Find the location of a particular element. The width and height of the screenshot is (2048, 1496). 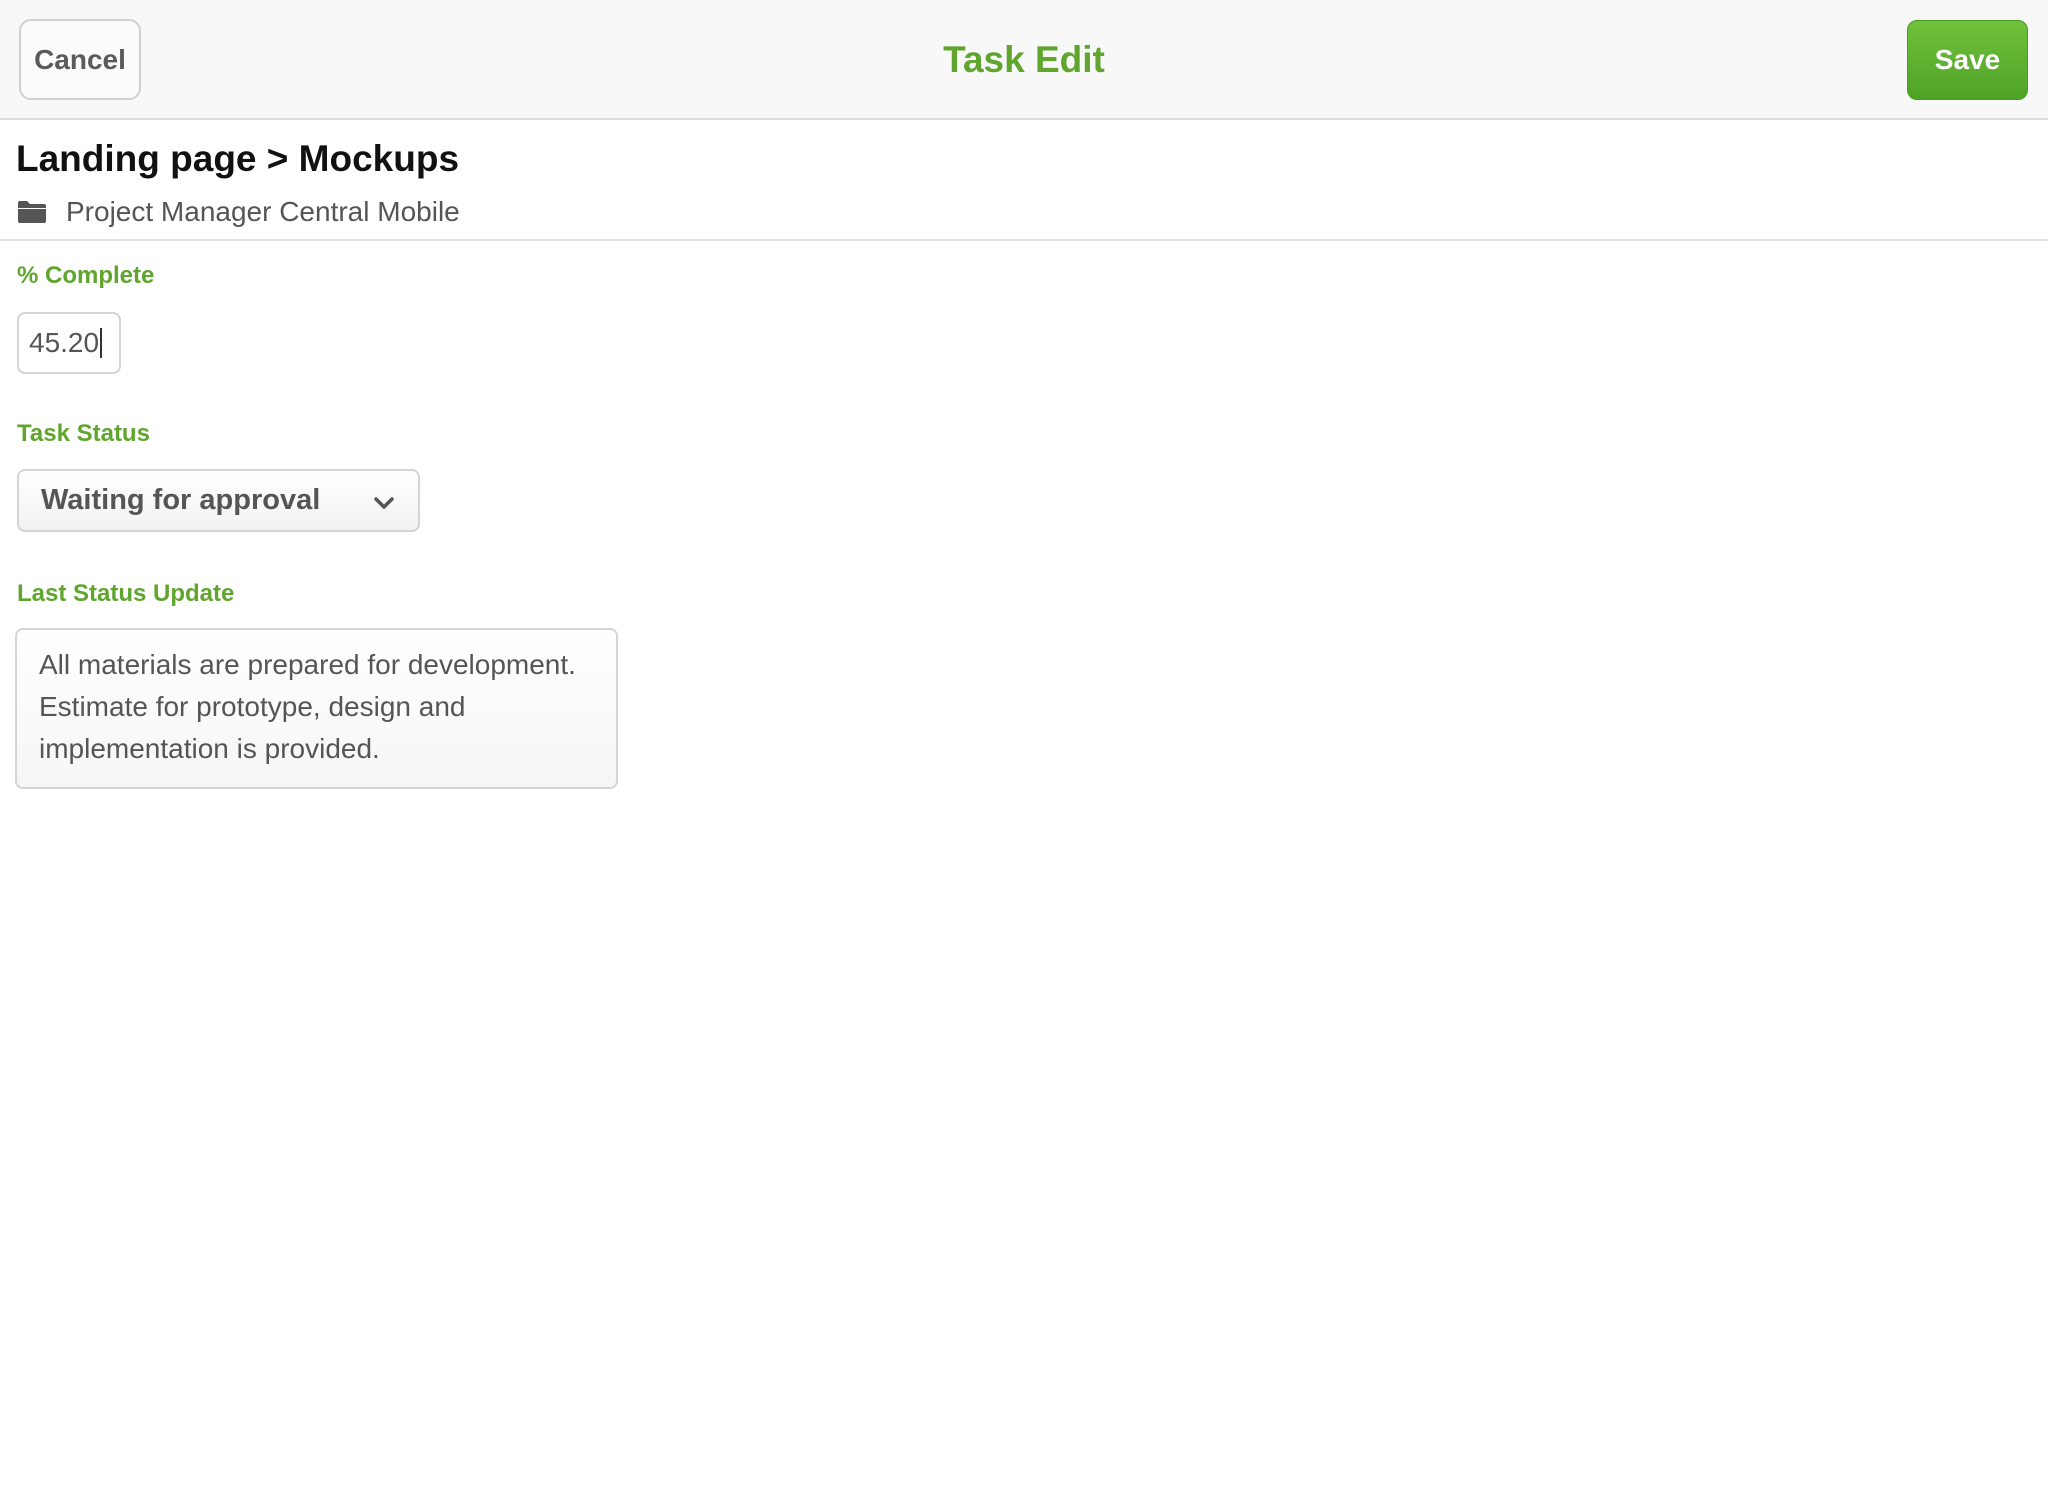

chevron-down-icon is located at coordinates (384, 503).